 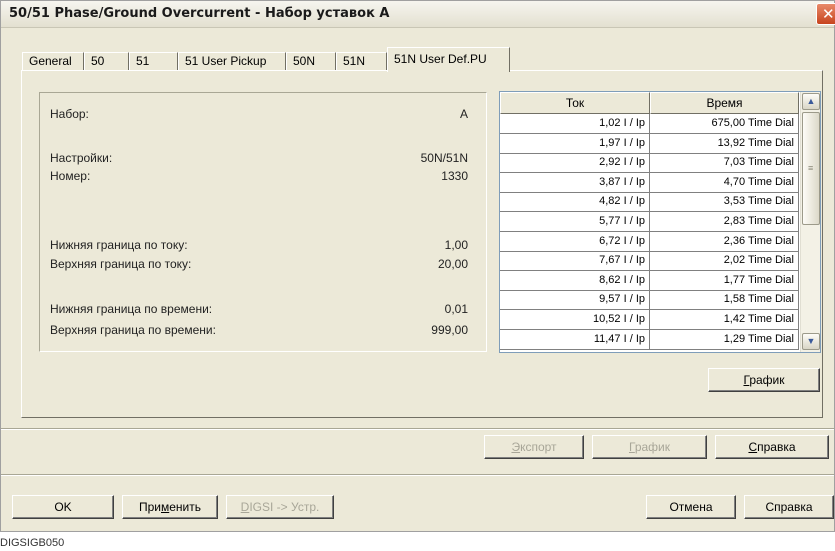 I want to click on cell-time: 1,77 Time Dial, so click(x=724, y=280).